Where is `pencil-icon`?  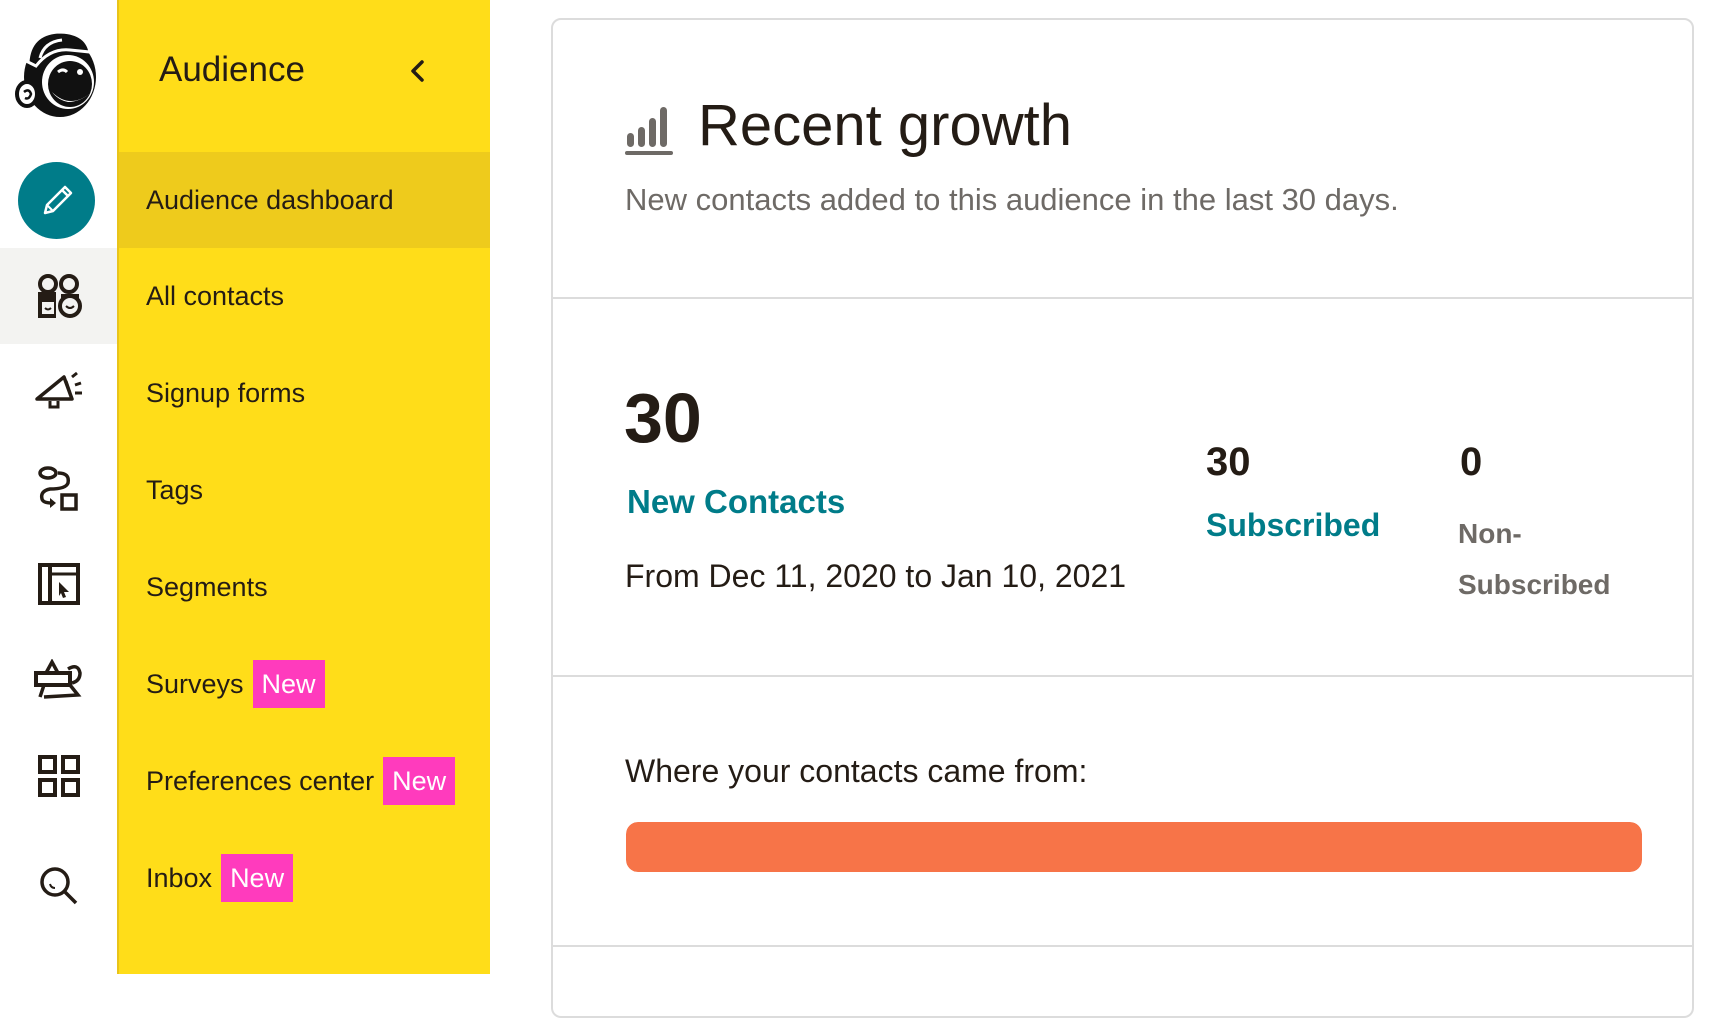 pencil-icon is located at coordinates (57, 199).